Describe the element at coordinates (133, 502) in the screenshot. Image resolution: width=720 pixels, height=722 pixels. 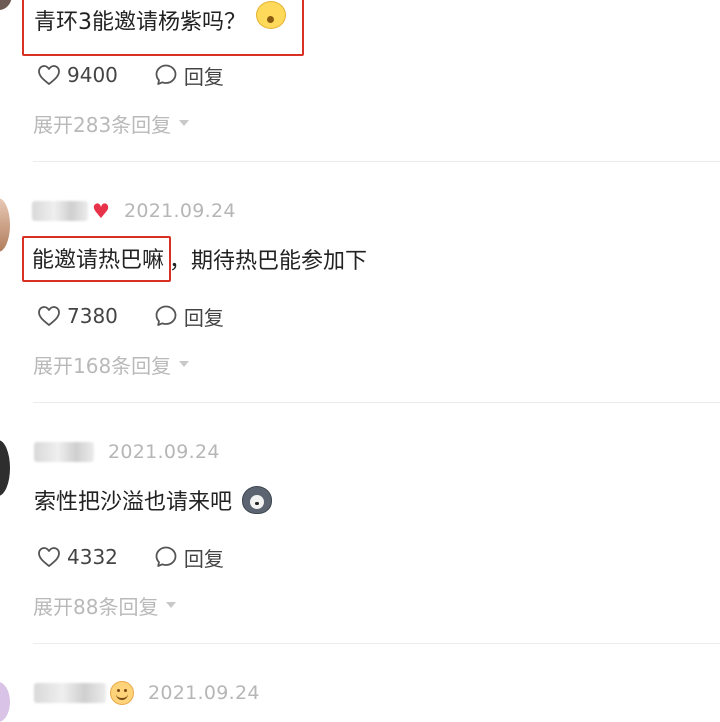
I see `comment-text: 索性把沙溢也请来吧` at that location.